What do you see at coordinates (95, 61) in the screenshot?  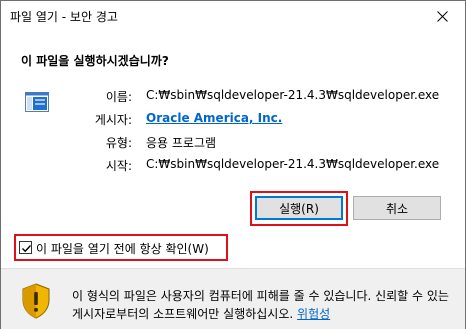 I see `question-heading: 이 파일을 실행하시겠습니까?` at bounding box center [95, 61].